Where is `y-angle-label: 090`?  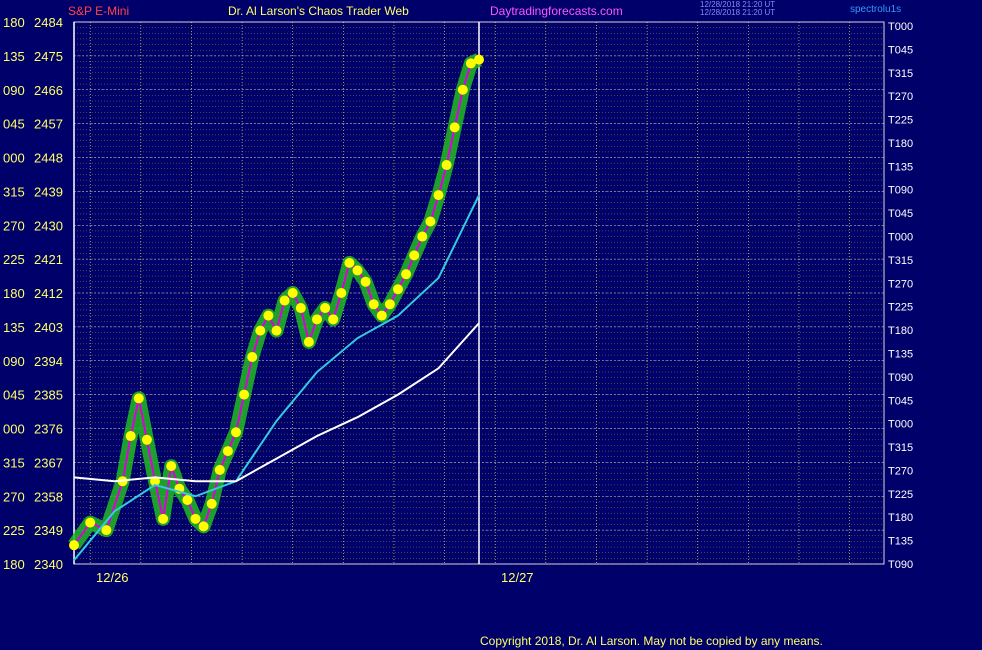
y-angle-label: 090 is located at coordinates (14, 361).